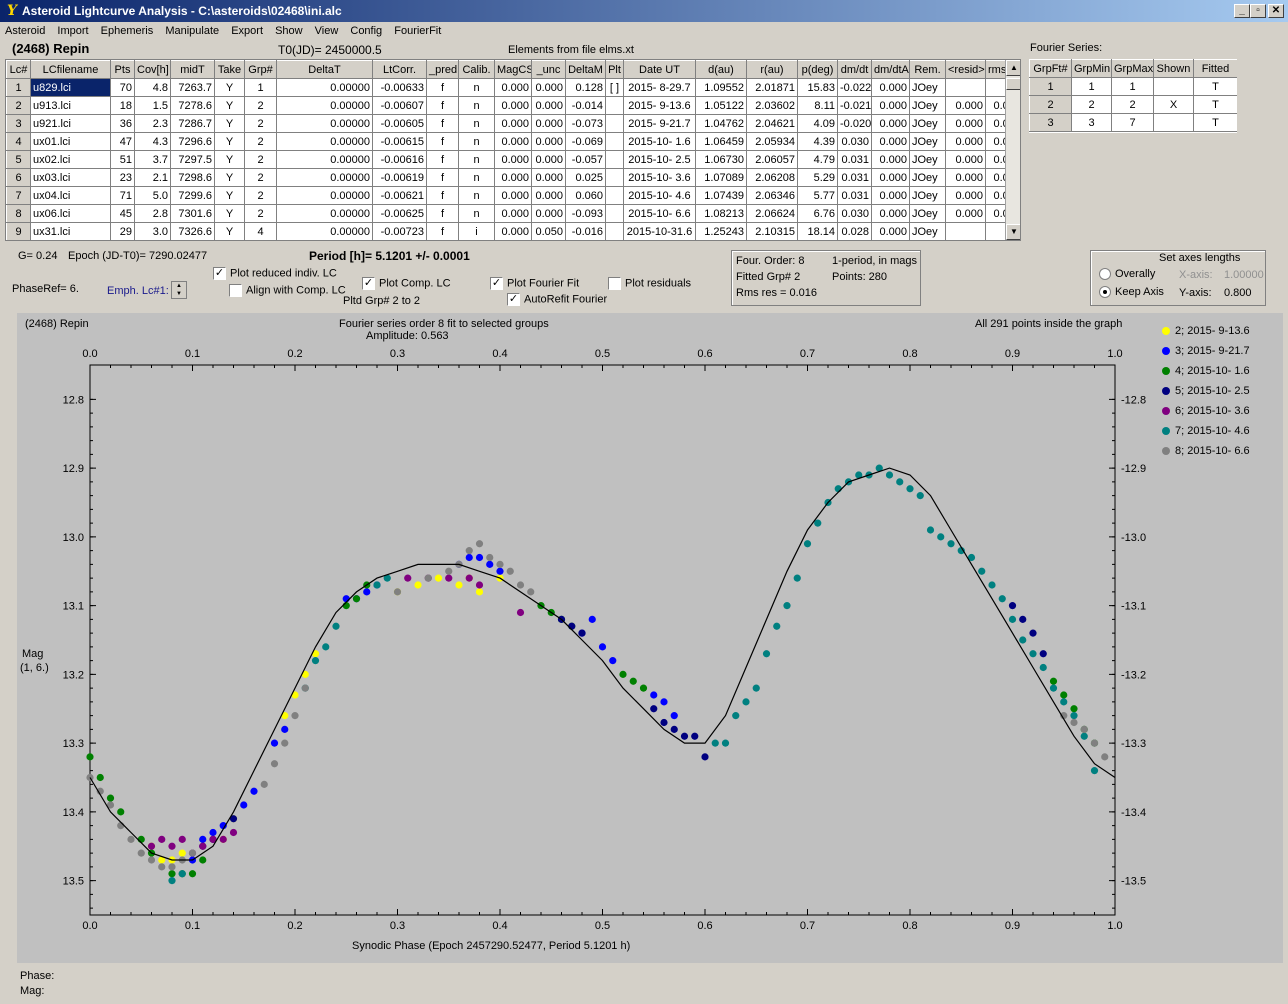 This screenshot has width=1288, height=1004. I want to click on menu-fourierfit: FourierFit, so click(417, 29).